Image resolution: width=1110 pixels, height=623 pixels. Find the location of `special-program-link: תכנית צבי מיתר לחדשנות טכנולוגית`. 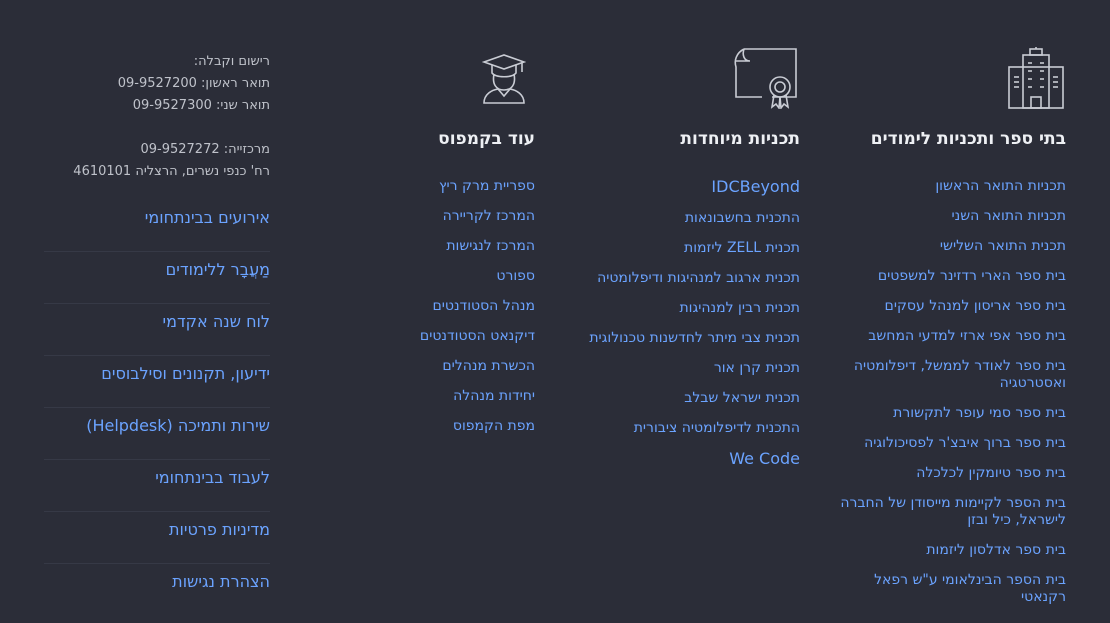

special-program-link: תכנית צבי מיתר לחדשנות טכנולוגית is located at coordinates (694, 338).